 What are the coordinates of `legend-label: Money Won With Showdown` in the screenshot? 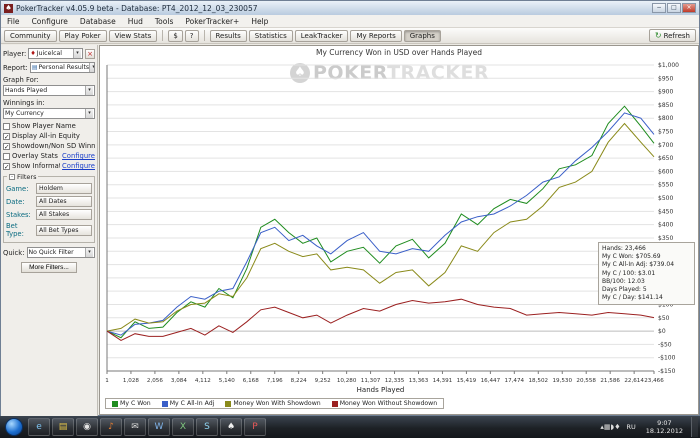 It's located at (277, 403).